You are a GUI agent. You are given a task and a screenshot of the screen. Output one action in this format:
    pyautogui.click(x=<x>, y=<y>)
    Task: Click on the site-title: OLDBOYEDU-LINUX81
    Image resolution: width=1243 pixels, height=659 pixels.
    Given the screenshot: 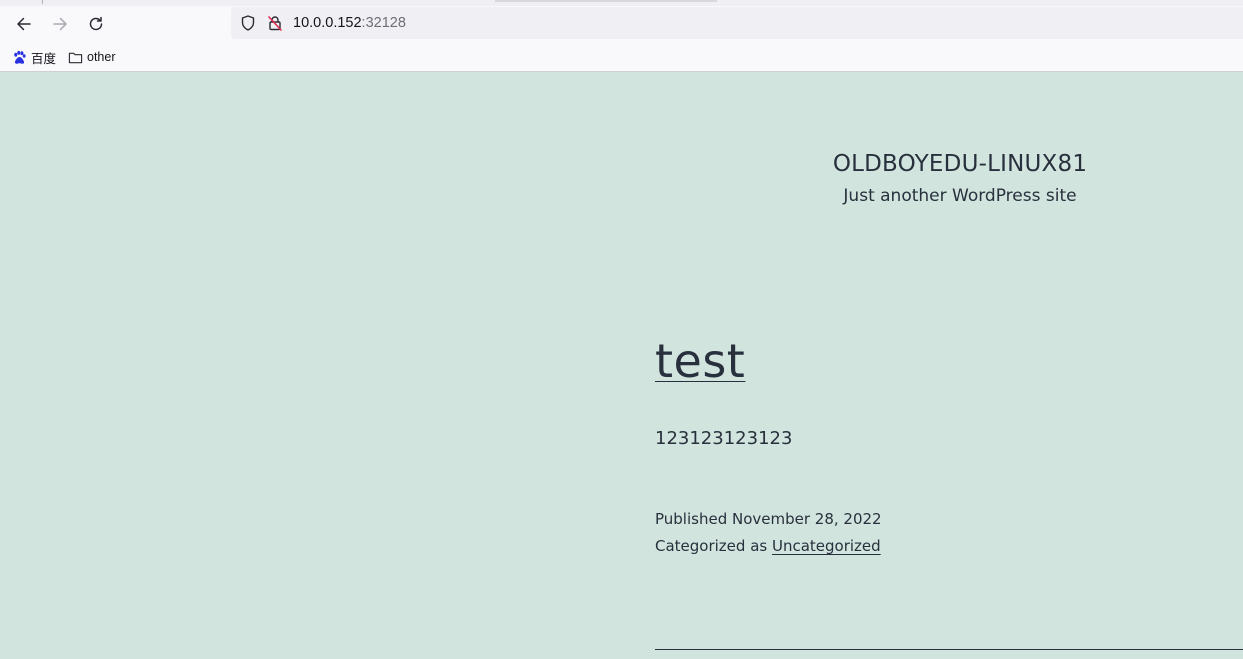 What is the action you would take?
    pyautogui.click(x=960, y=164)
    